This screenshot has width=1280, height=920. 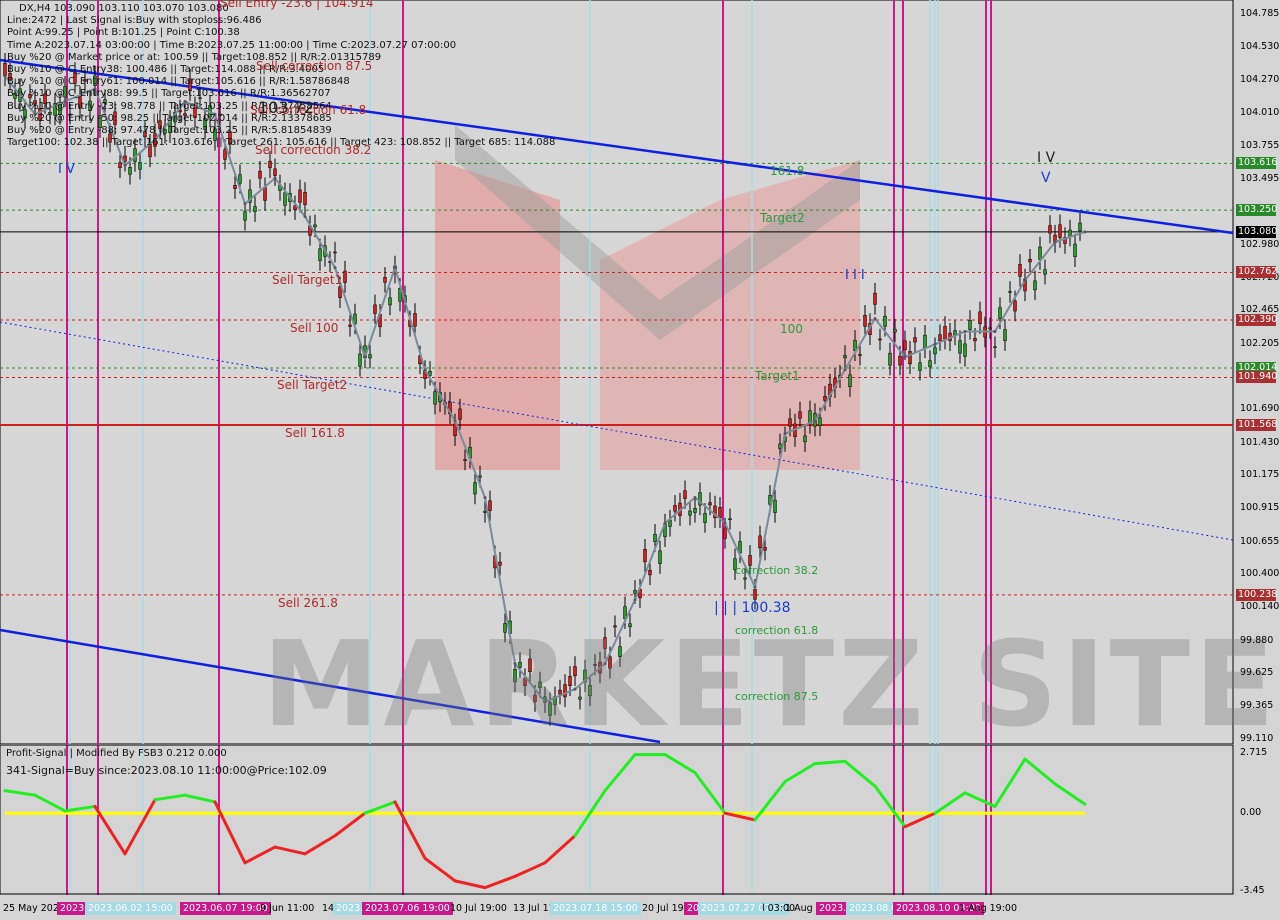 I want to click on label: 100, so click(x=791, y=329).